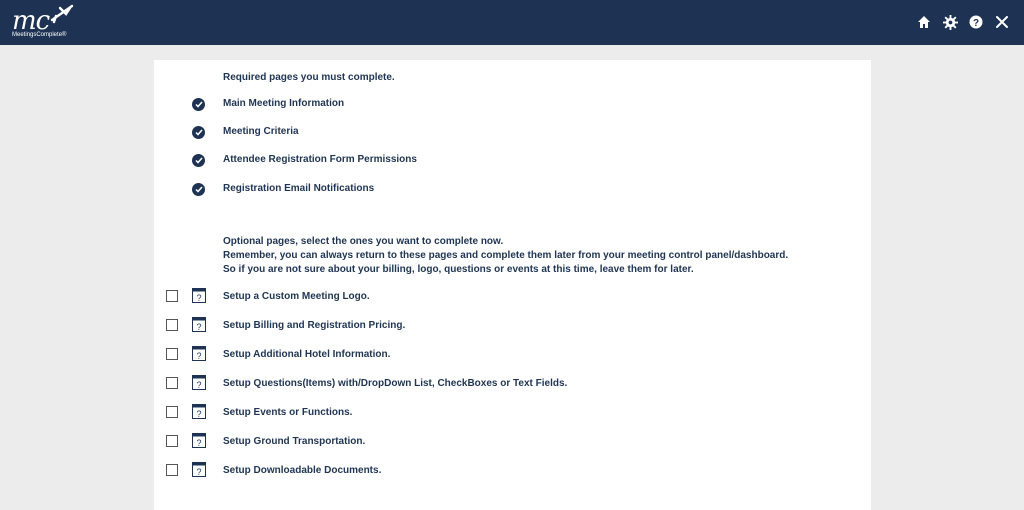 The width and height of the screenshot is (1024, 510). I want to click on required-item-label: Registration Email Notifications, so click(299, 188).